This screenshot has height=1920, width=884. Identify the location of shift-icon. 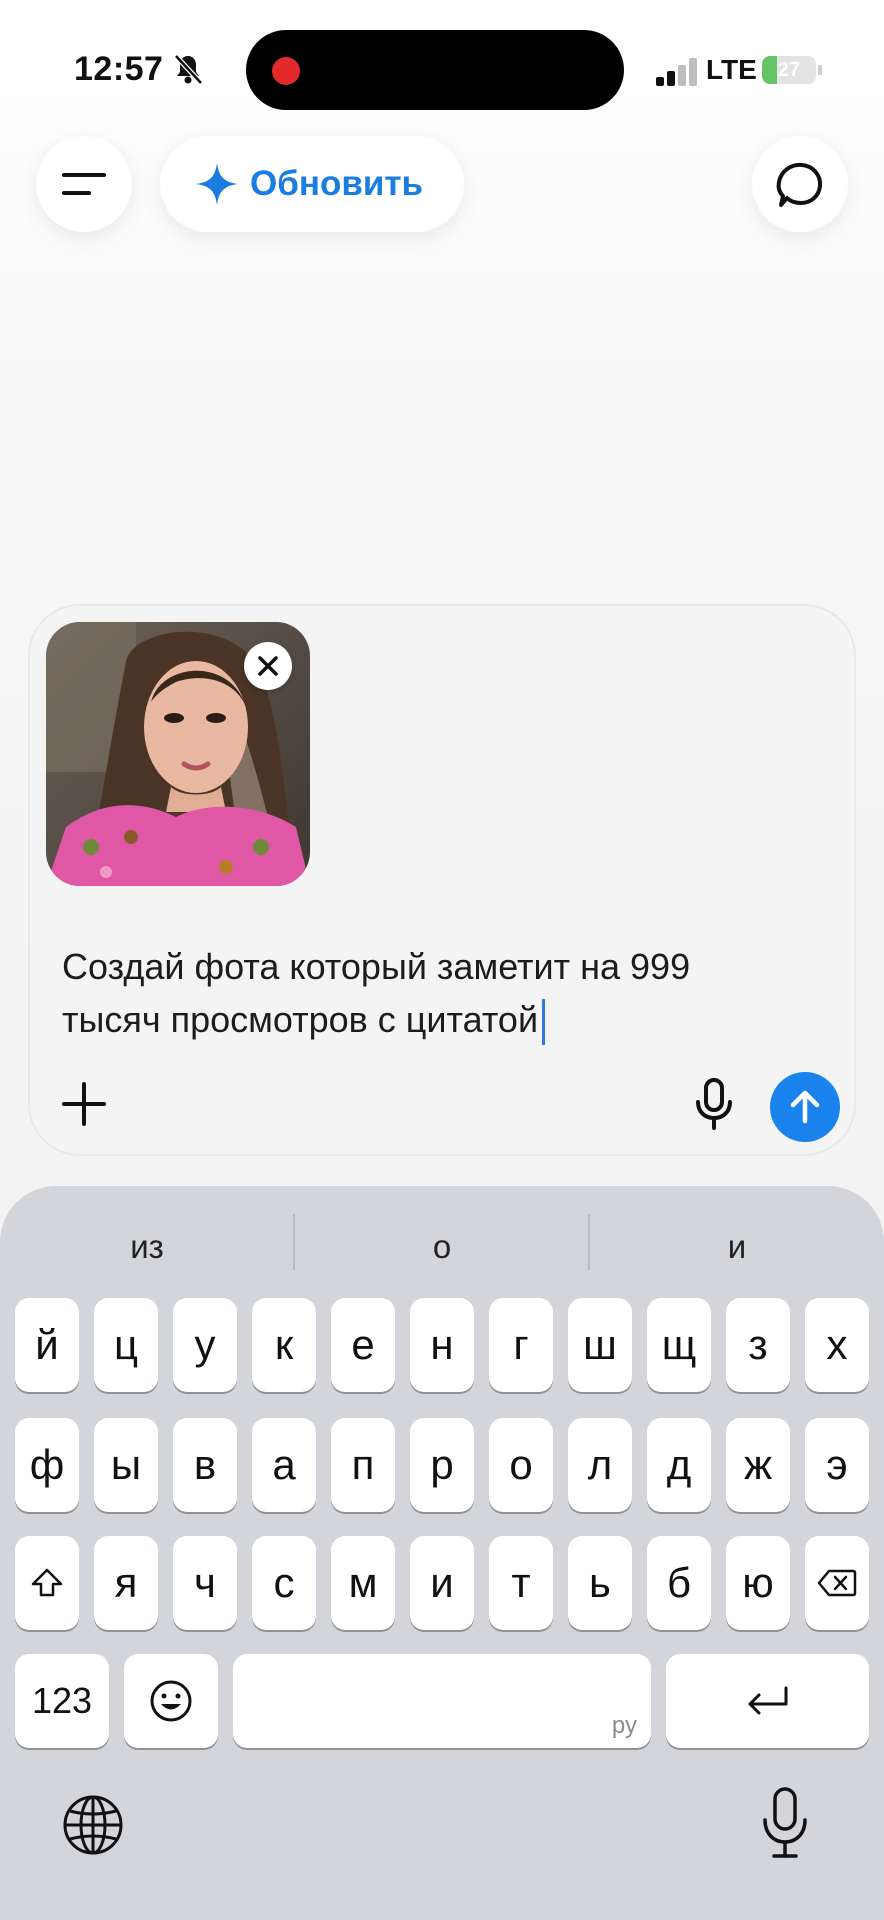
(47, 1582).